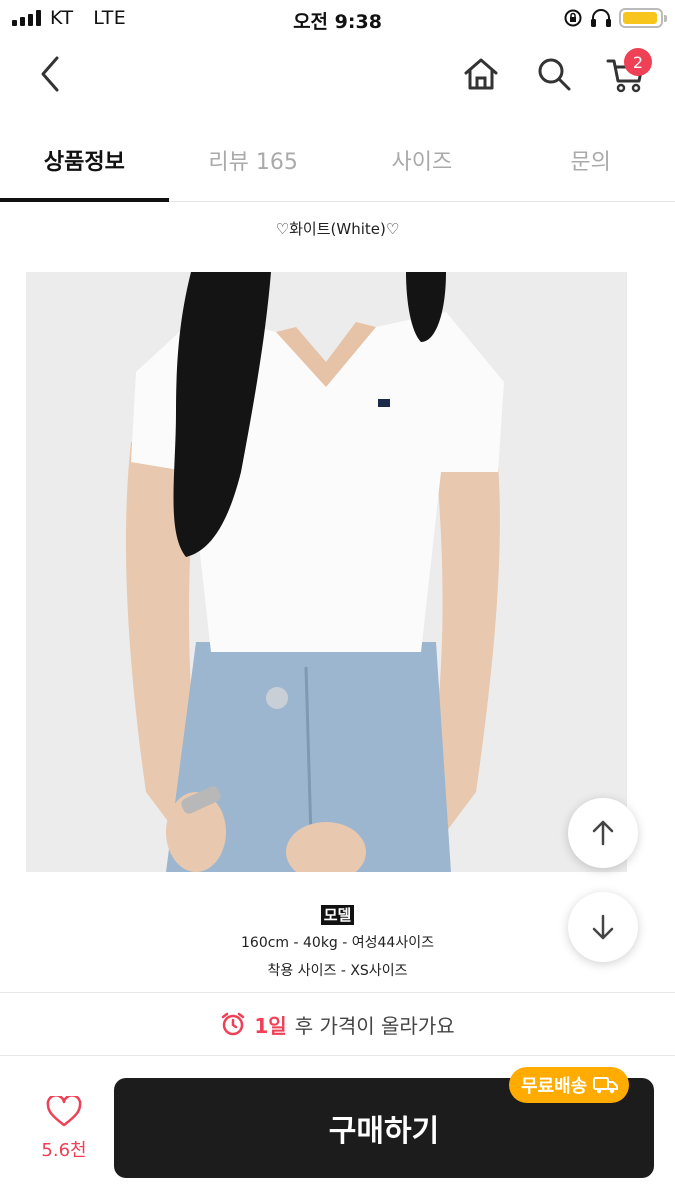 This screenshot has width=675, height=1200. Describe the element at coordinates (50, 74) in the screenshot. I see `back-arrow-icon` at that location.